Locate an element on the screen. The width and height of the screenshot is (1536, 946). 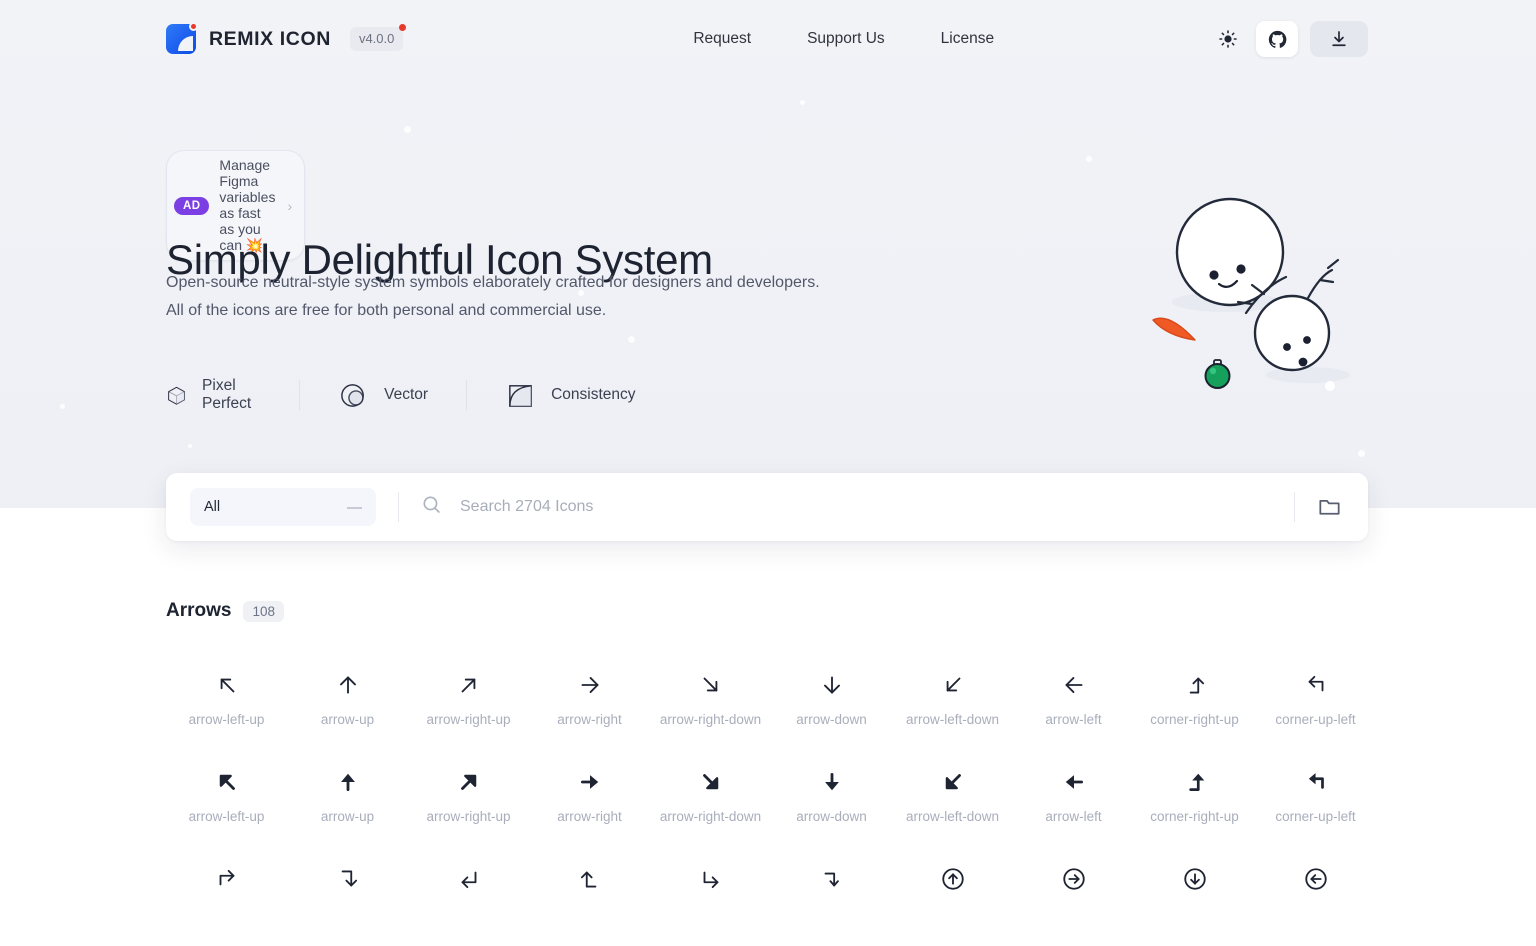
feature-consistency: Consistency is located at coordinates (569, 395).